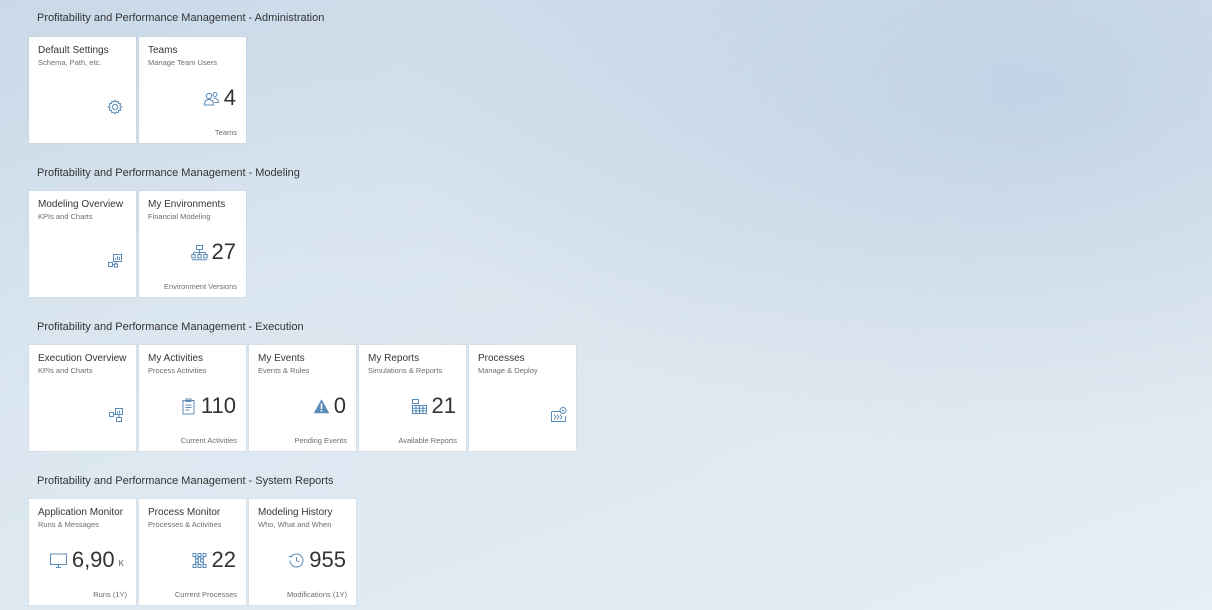 The image size is (1212, 610). I want to click on tile-subtitle: Processes & Activities, so click(185, 524).